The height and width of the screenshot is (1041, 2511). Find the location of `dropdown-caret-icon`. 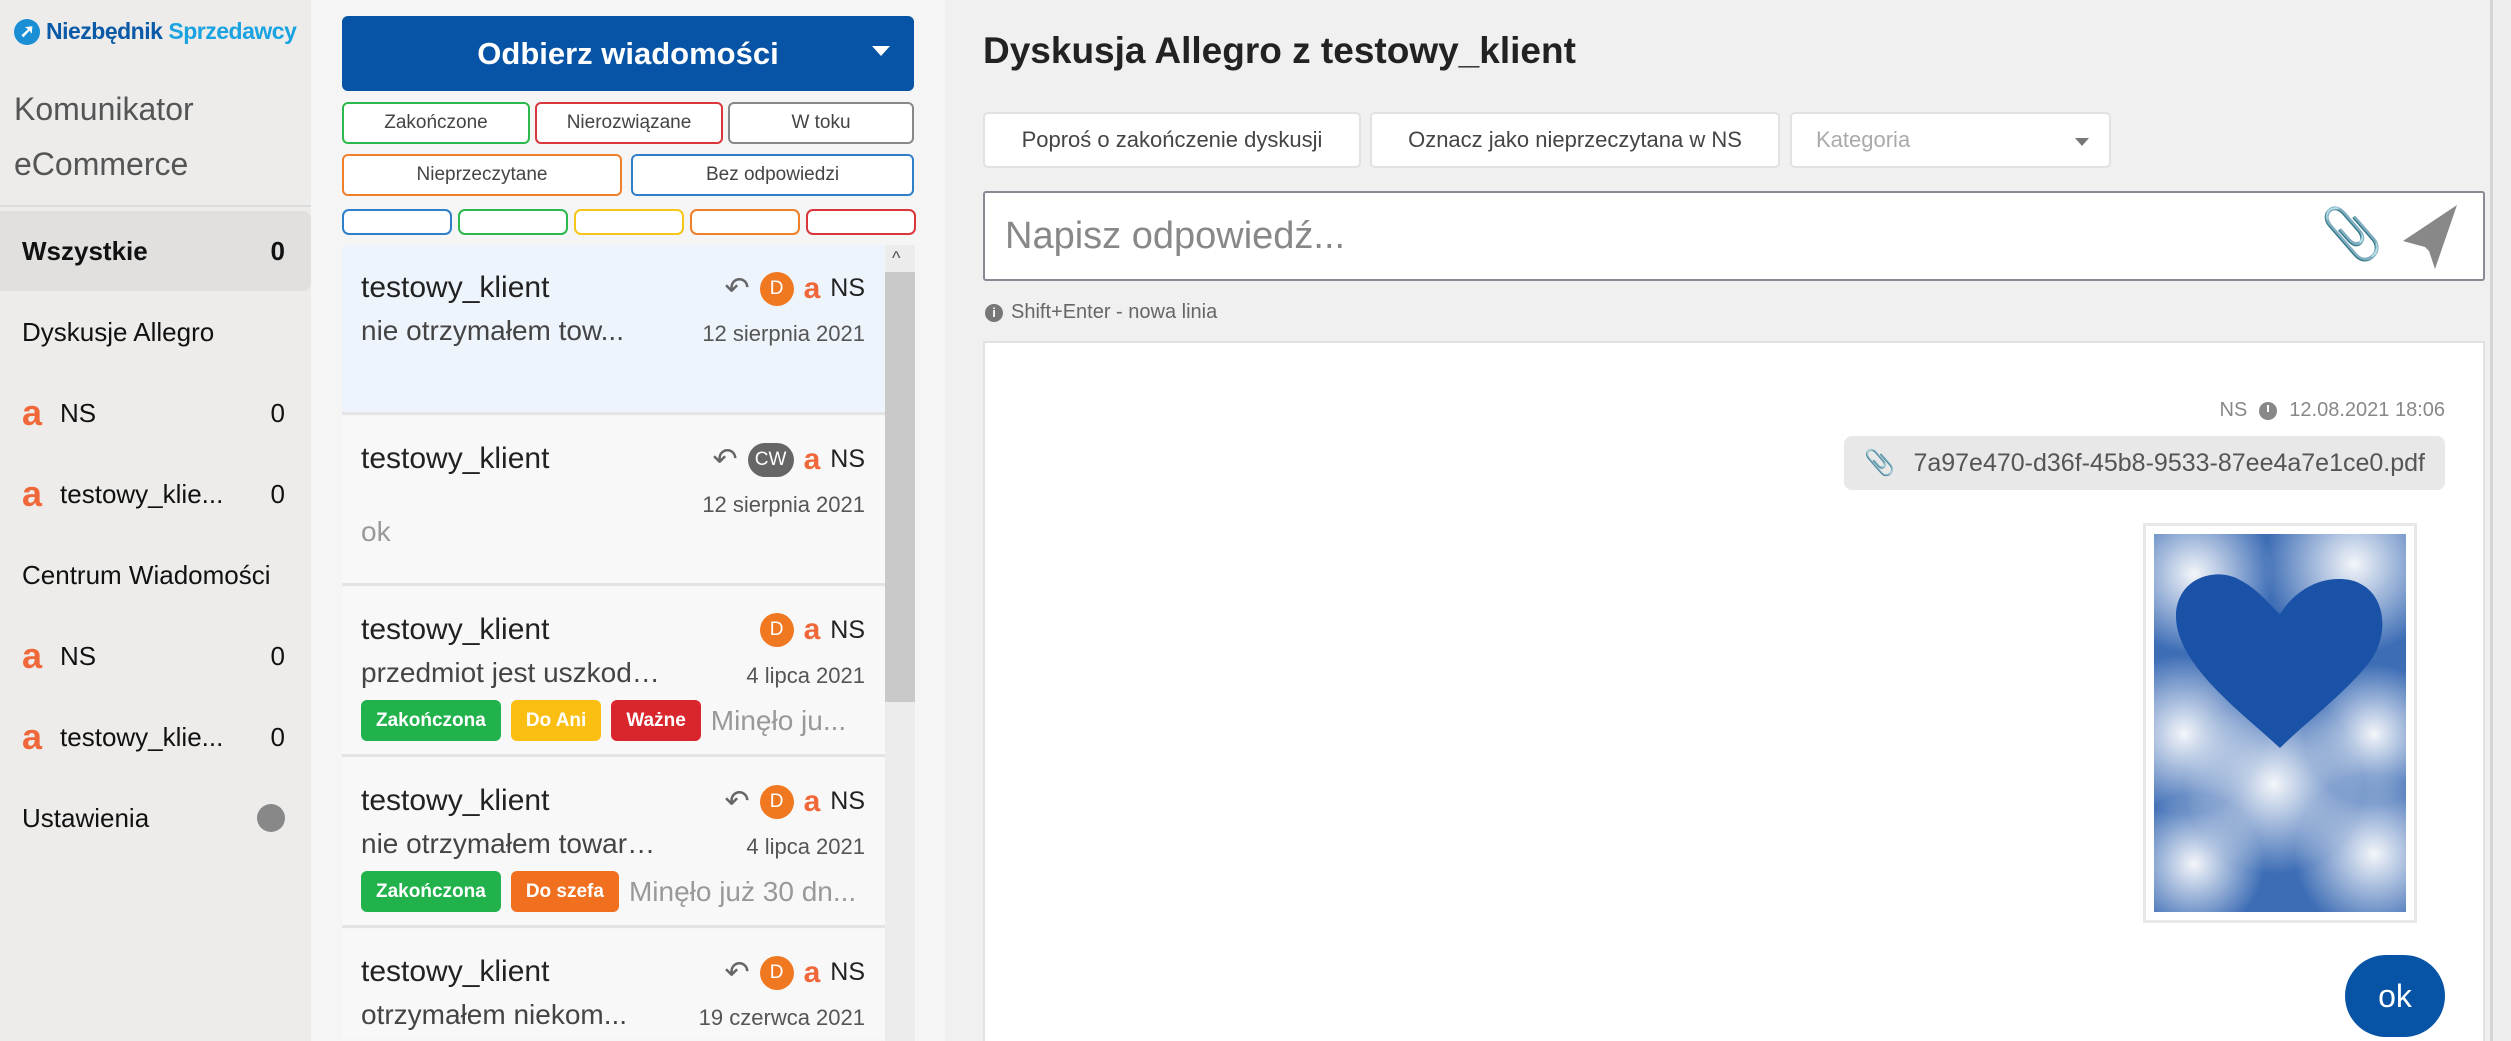

dropdown-caret-icon is located at coordinates (881, 51).